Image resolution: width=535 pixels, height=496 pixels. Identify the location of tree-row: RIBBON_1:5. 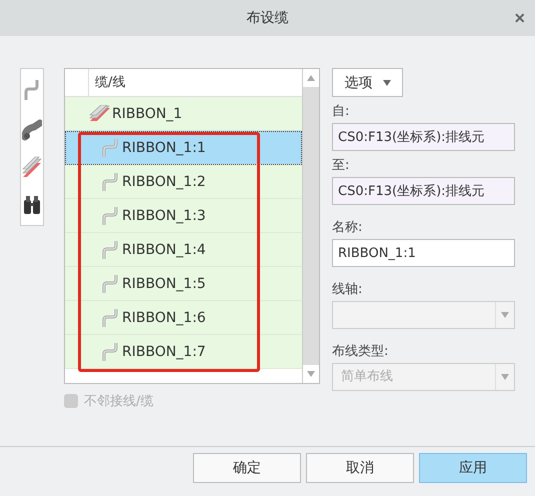
(183, 284).